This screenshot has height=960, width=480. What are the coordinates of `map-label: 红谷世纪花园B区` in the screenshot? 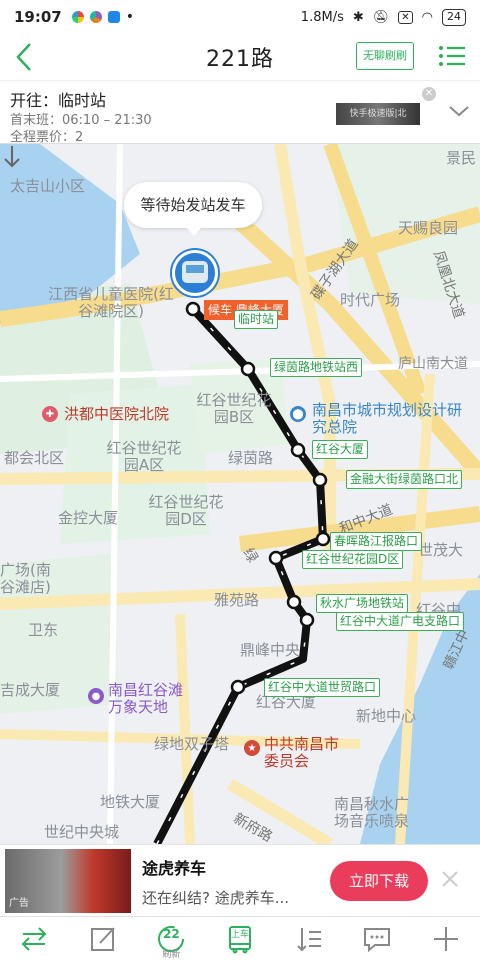 It's located at (234, 409).